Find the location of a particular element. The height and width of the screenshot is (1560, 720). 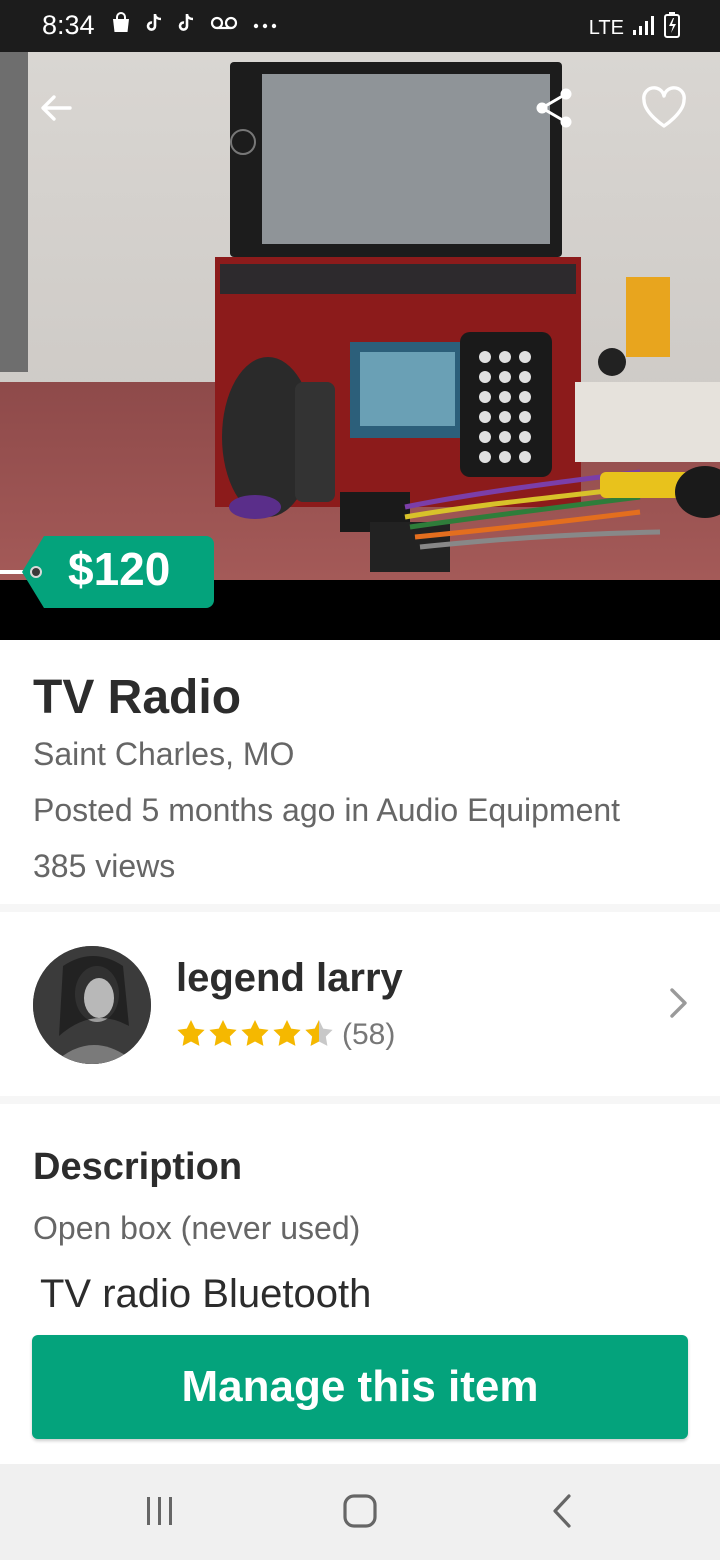

favorite-button is located at coordinates (664, 110).